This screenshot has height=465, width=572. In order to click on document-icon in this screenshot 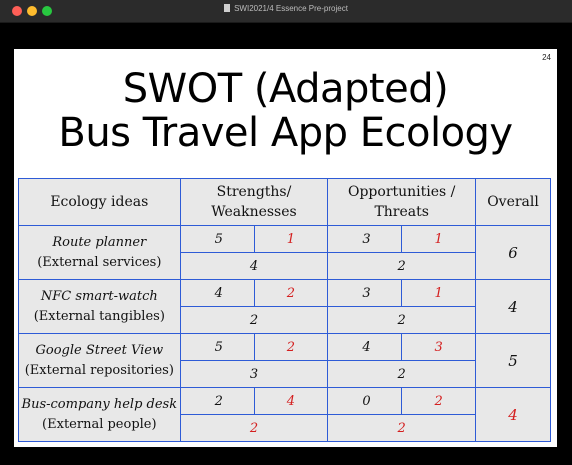, I will do `click(227, 8)`.